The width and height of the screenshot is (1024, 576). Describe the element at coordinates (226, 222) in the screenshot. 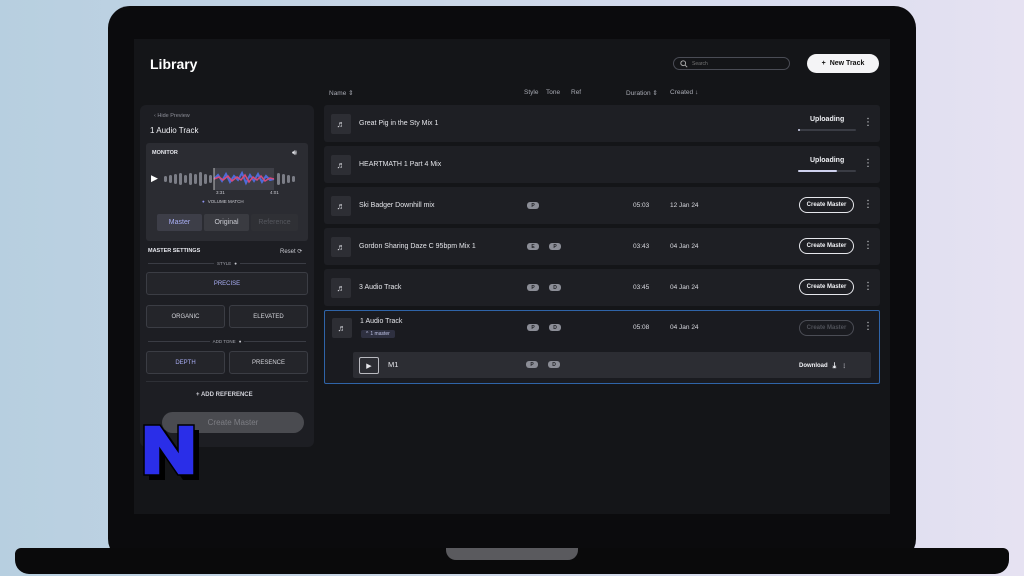

I see `segment-original: Original` at that location.